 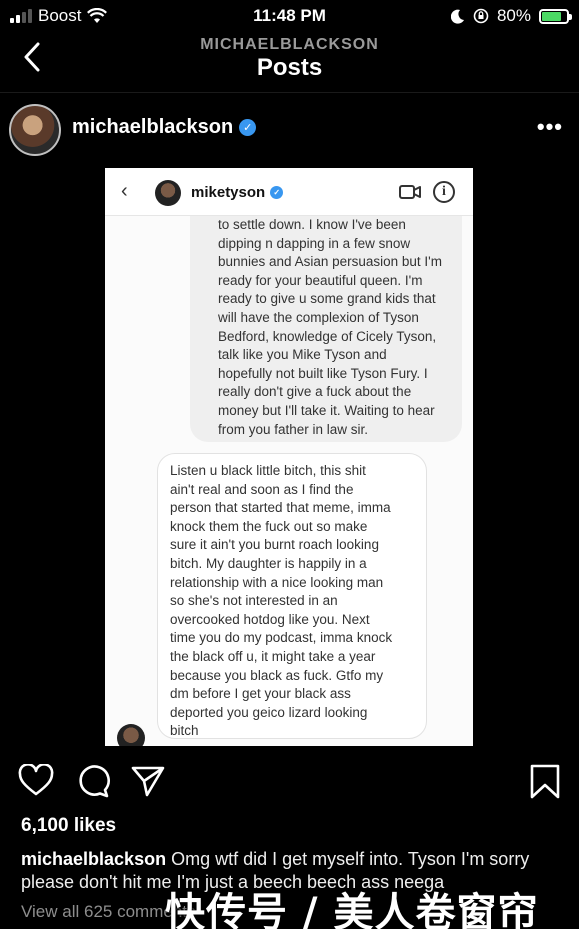 What do you see at coordinates (281, 638) in the screenshot?
I see `message-line: time you do my podcast, imma knock` at bounding box center [281, 638].